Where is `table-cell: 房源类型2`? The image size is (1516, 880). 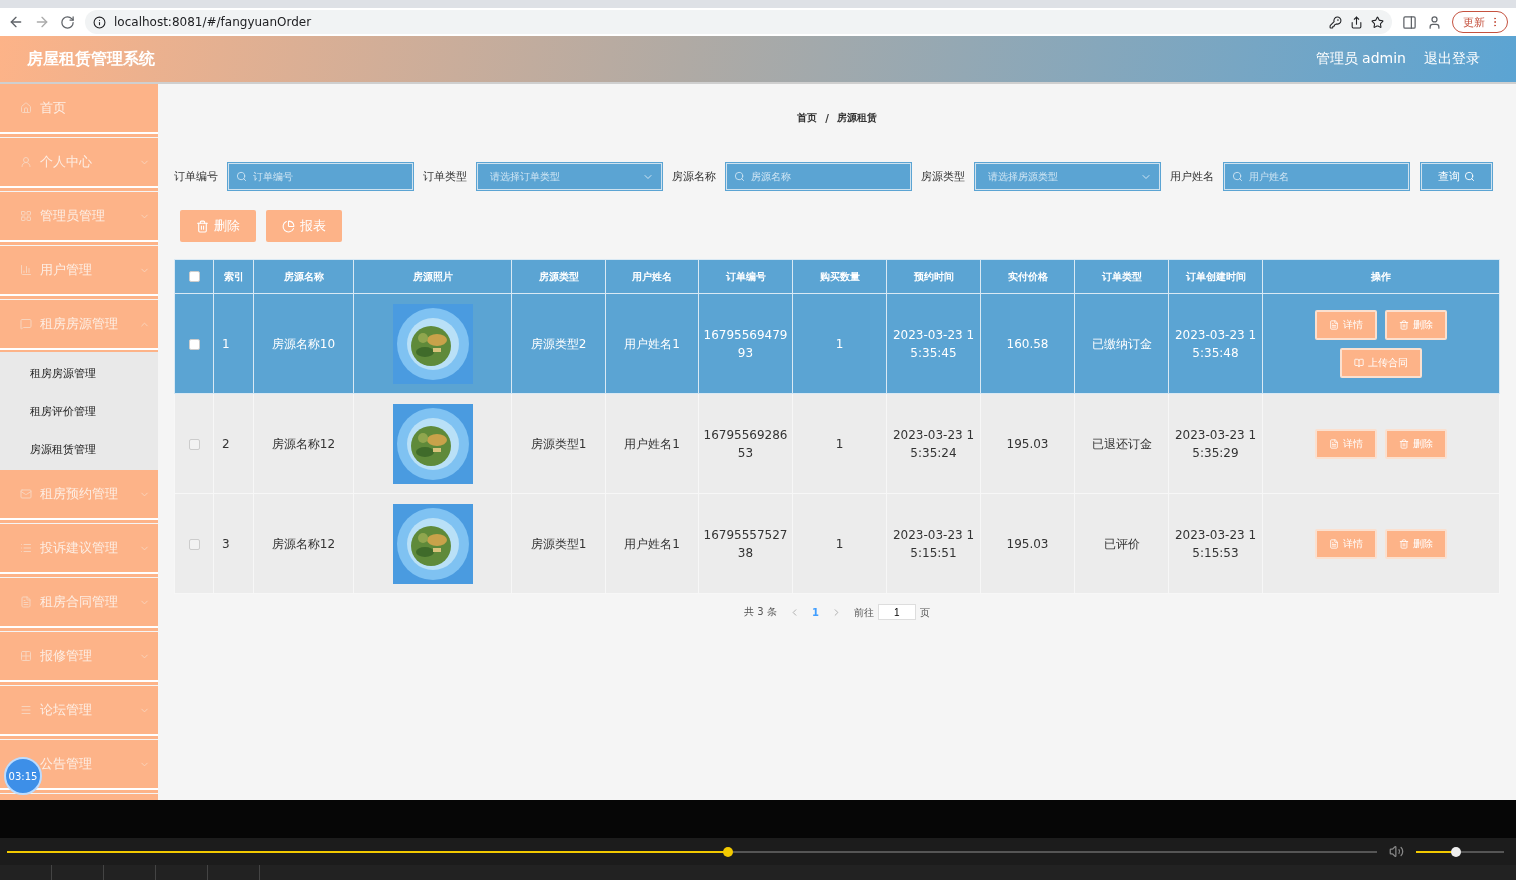
table-cell: 房源类型2 is located at coordinates (558, 343).